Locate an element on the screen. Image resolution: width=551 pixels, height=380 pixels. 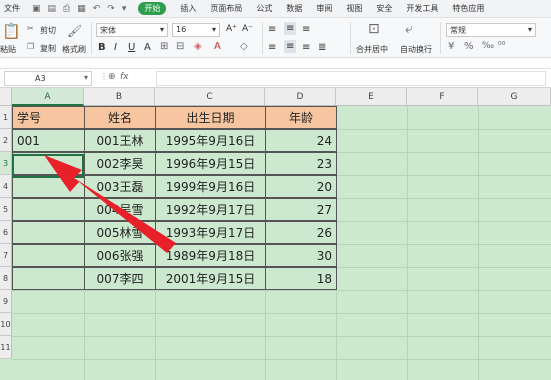
currency-icon: ¥ is located at coordinates (451, 46).